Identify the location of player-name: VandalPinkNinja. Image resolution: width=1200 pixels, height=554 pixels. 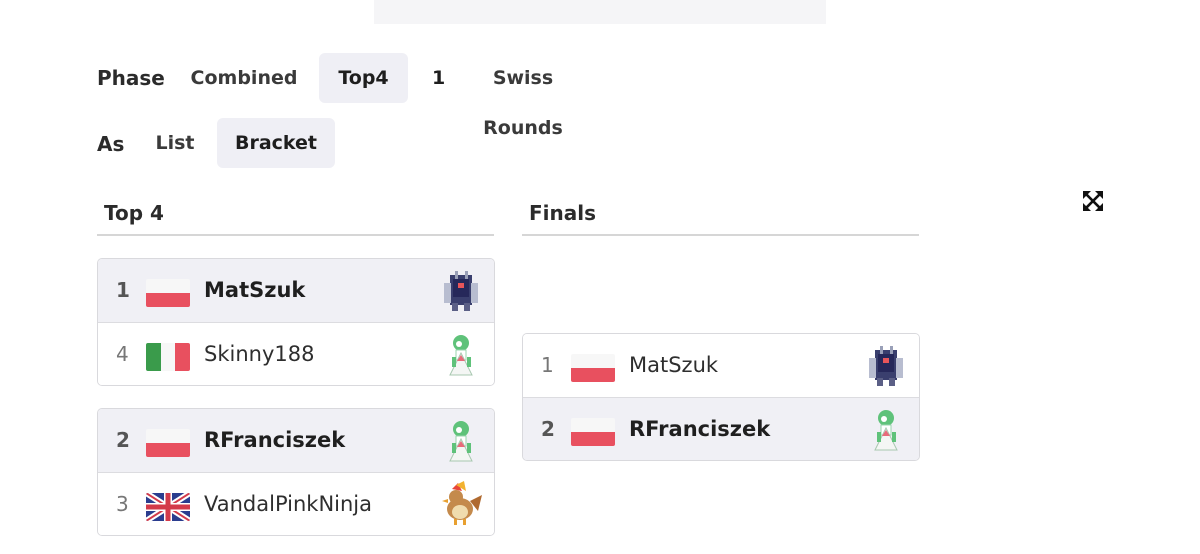
(288, 504).